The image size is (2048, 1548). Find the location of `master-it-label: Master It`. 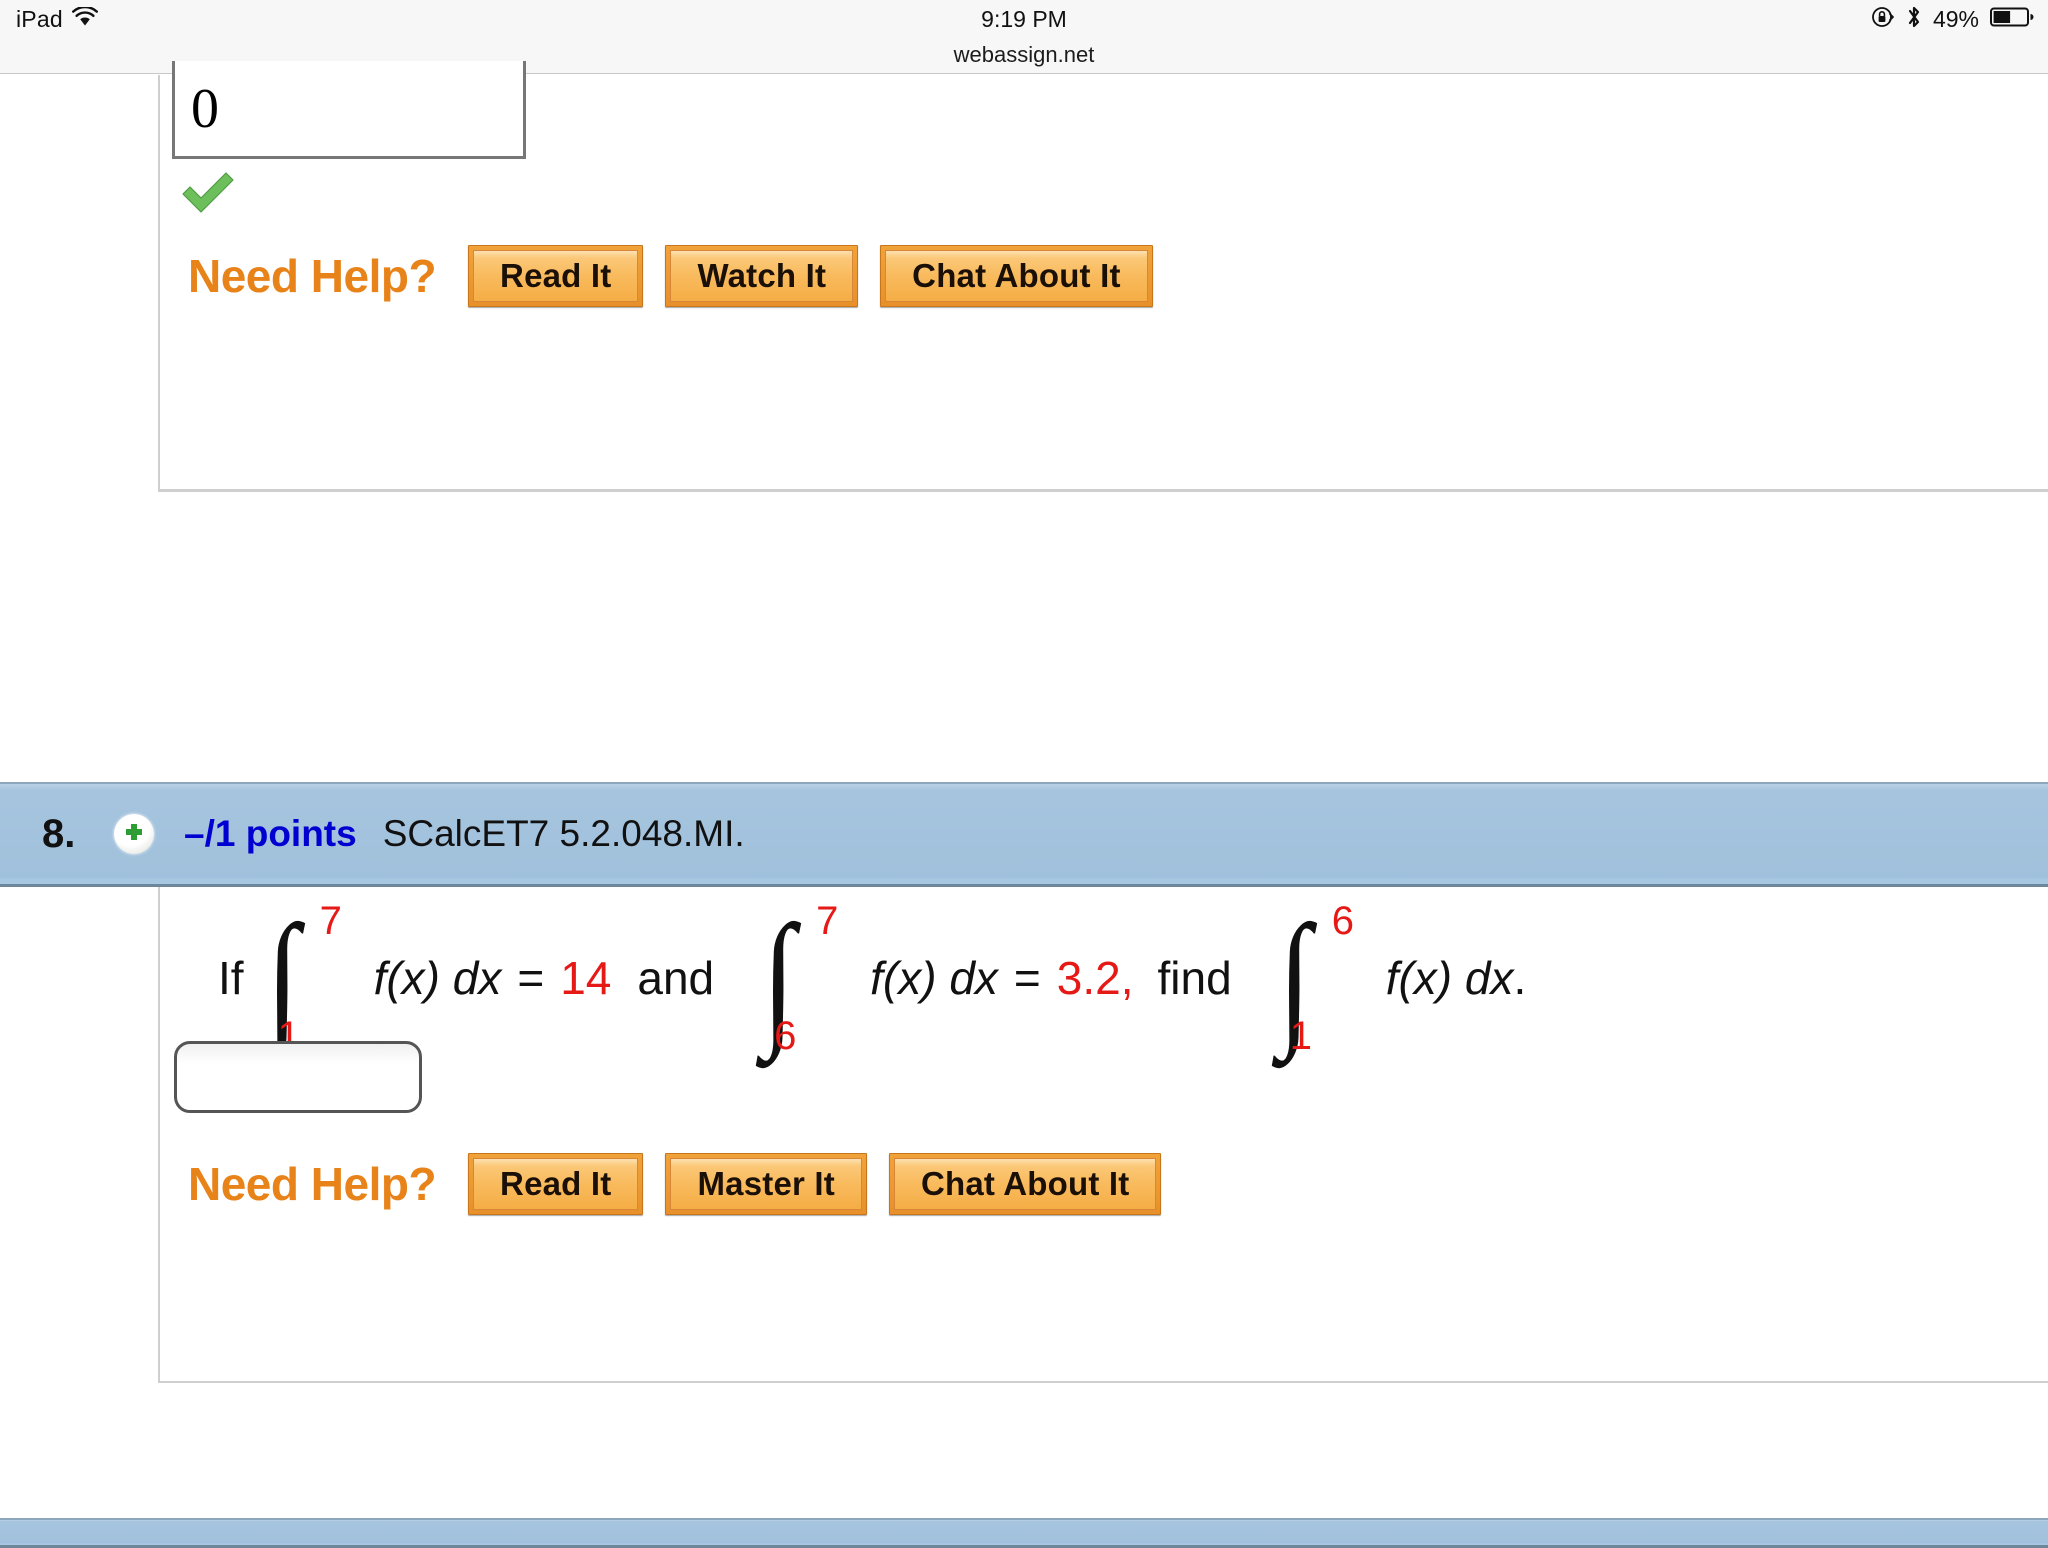

master-it-label: Master It is located at coordinates (766, 1183).